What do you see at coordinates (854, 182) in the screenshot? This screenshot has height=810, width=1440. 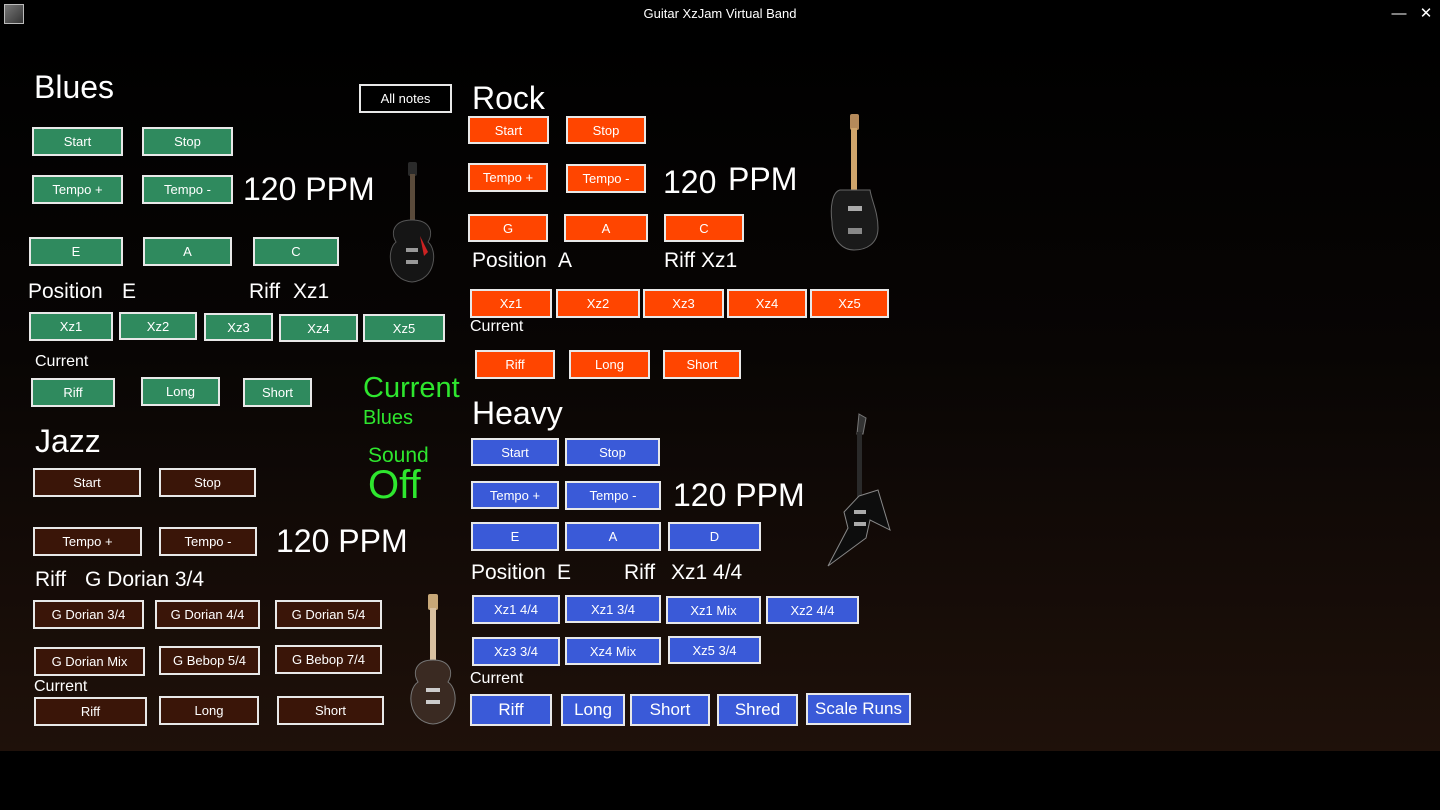 I see `rock-guitar-image` at bounding box center [854, 182].